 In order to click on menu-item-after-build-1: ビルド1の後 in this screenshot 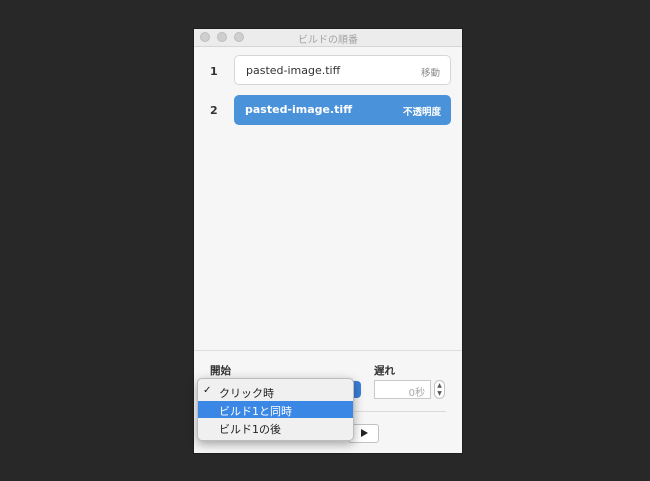, I will do `click(275, 427)`.